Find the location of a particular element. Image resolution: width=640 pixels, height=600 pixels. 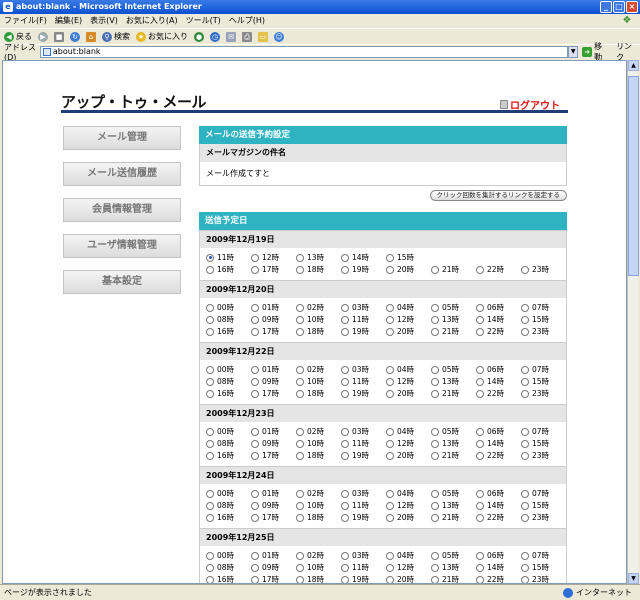

search-button: ⚲ 検索 is located at coordinates (116, 36).